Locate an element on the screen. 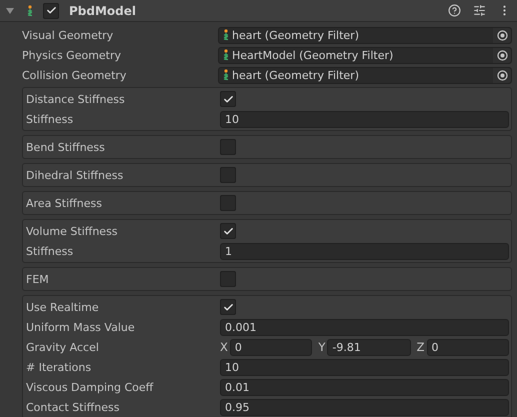  field-label: Uniform Mass Value is located at coordinates (81, 327).